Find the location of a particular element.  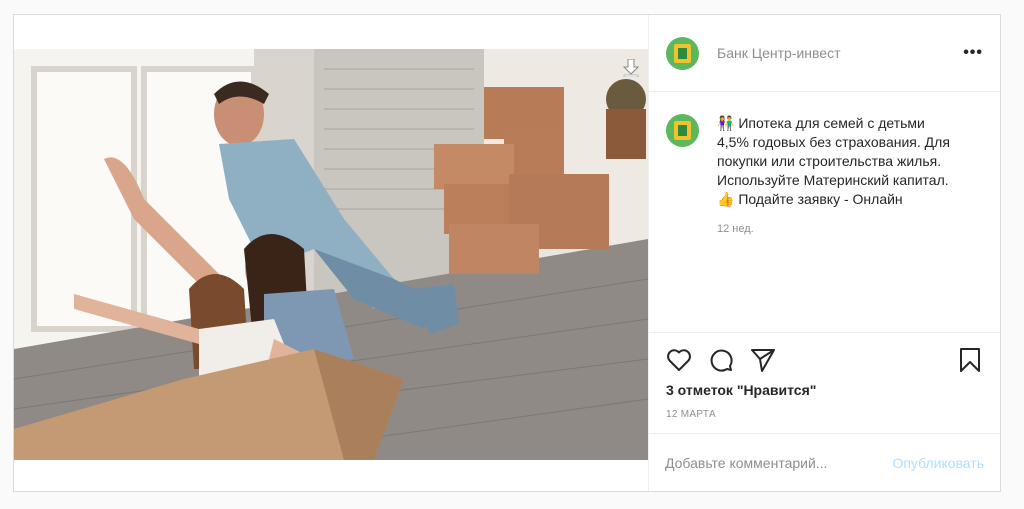

caption-avatar is located at coordinates (682, 130).